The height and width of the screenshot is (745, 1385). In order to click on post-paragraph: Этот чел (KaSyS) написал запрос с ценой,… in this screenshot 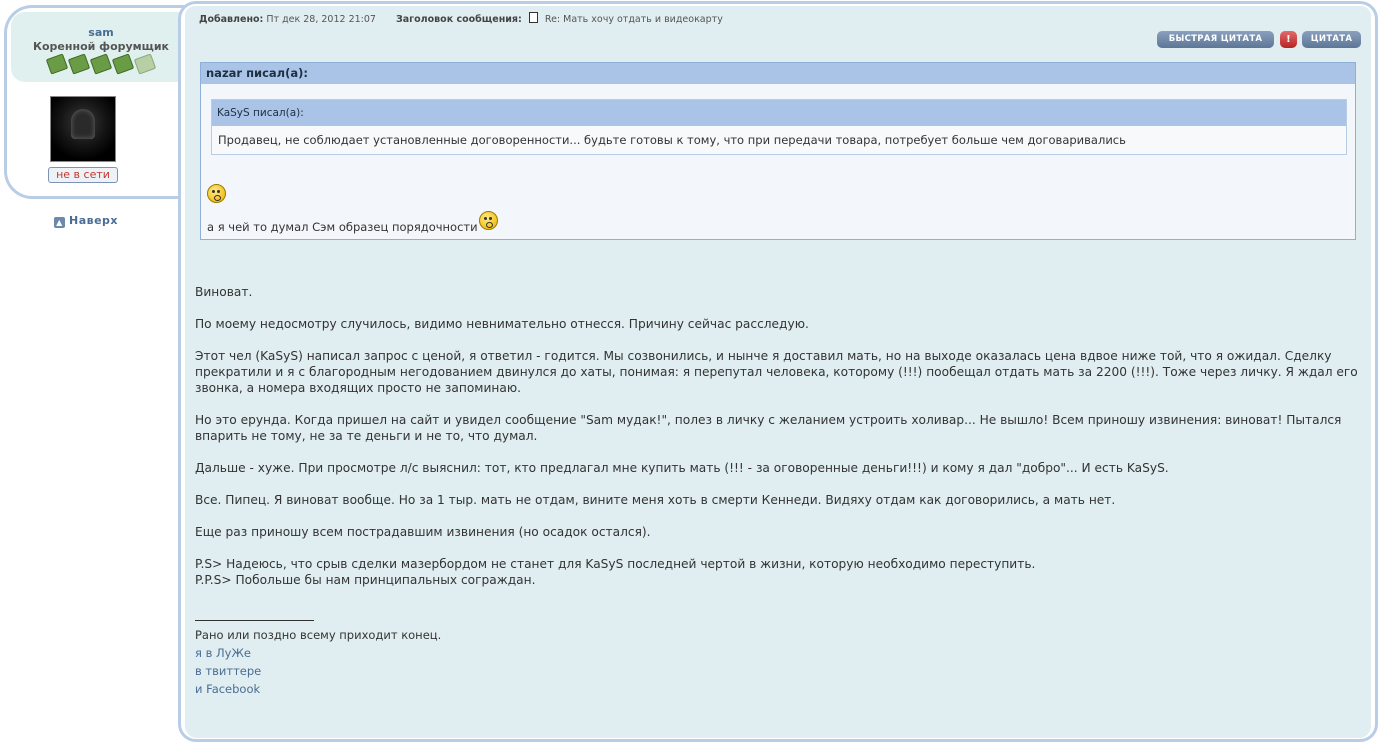, I will do `click(776, 372)`.